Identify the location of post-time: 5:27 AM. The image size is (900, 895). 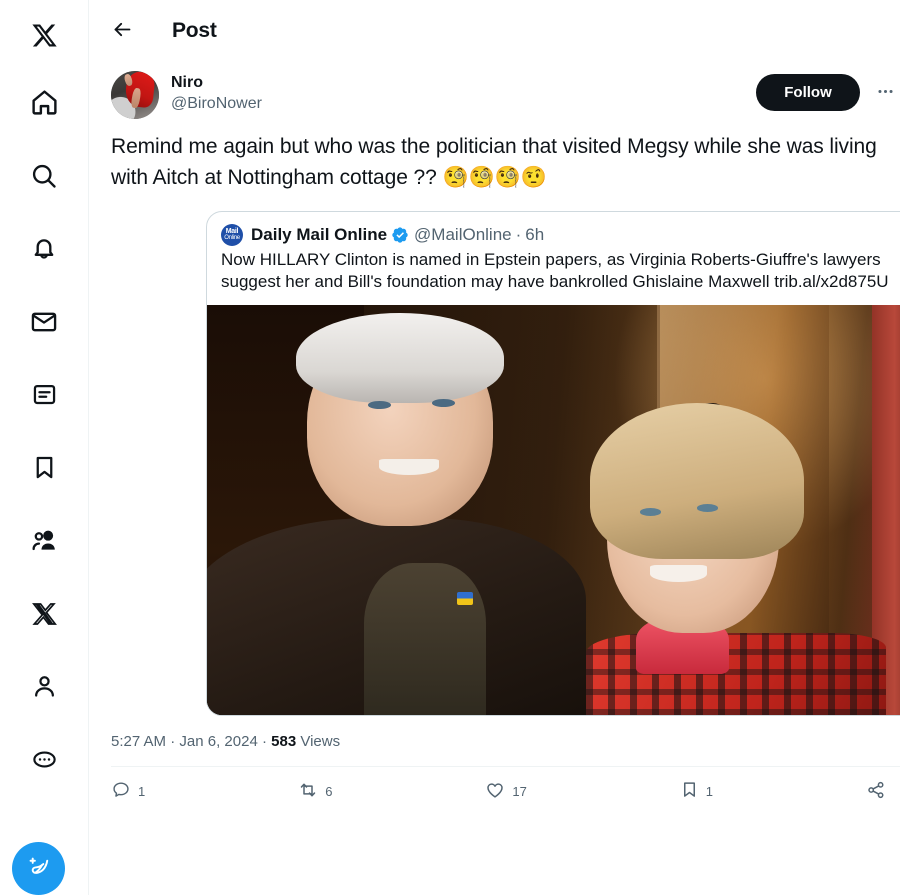
(139, 741).